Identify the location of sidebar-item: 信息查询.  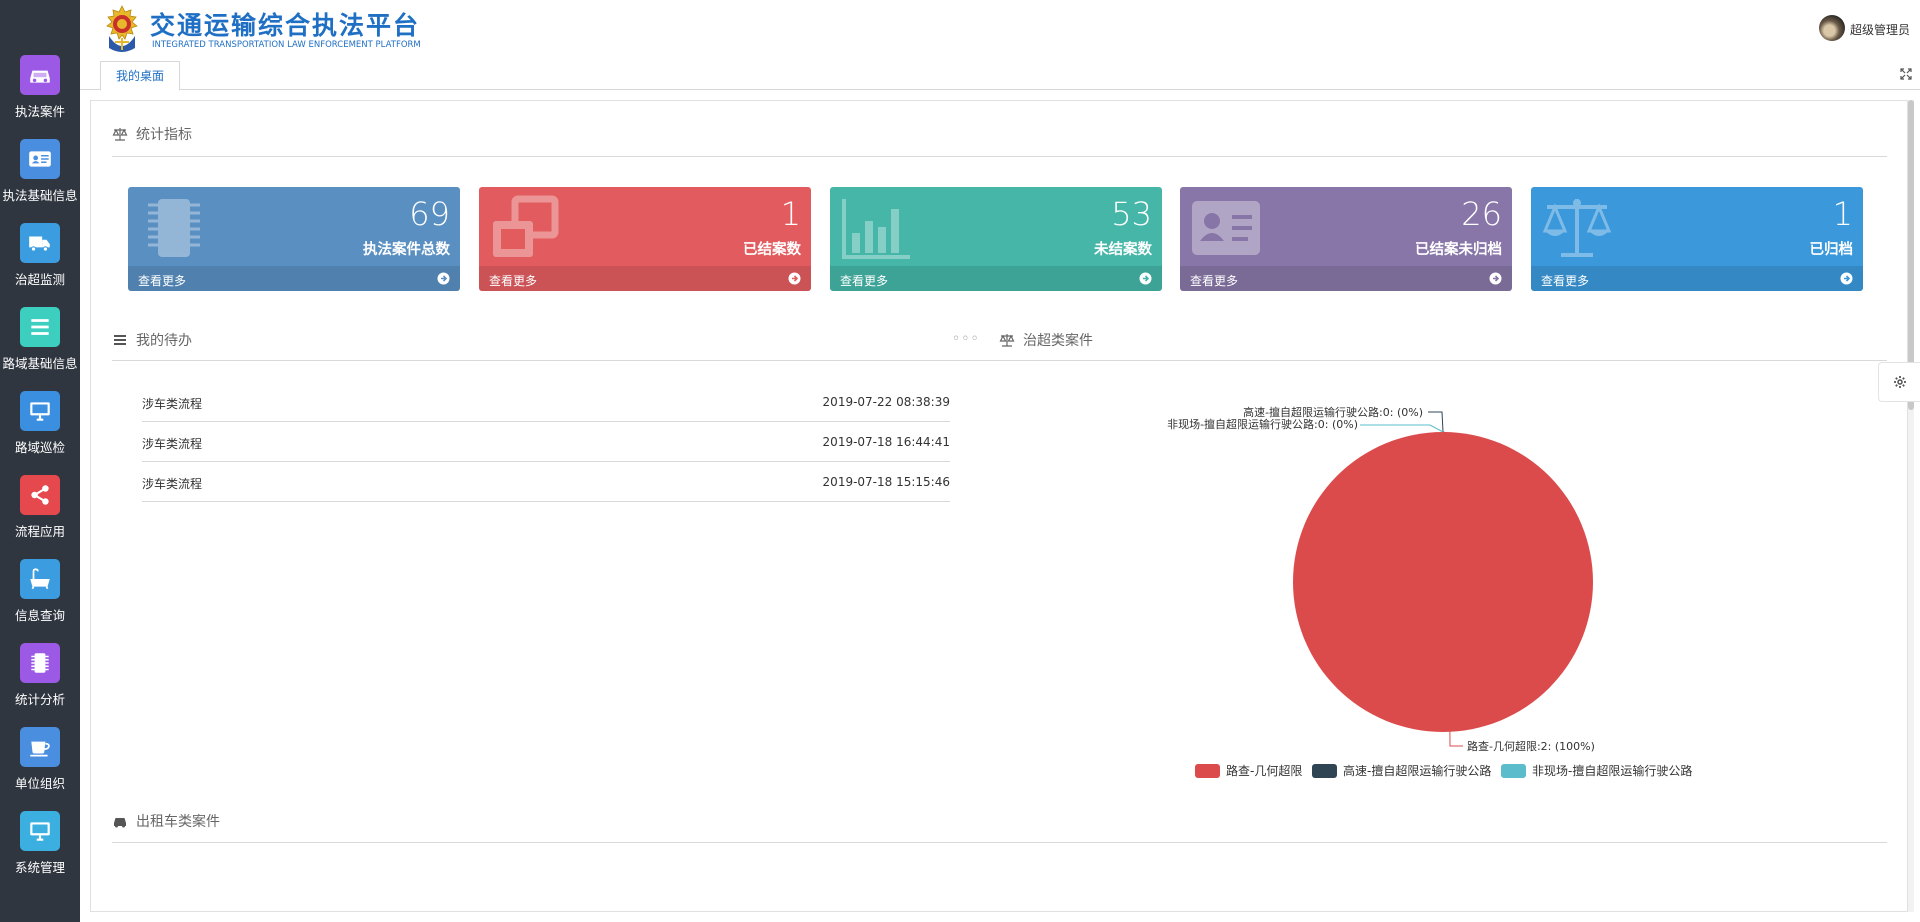
(40, 601).